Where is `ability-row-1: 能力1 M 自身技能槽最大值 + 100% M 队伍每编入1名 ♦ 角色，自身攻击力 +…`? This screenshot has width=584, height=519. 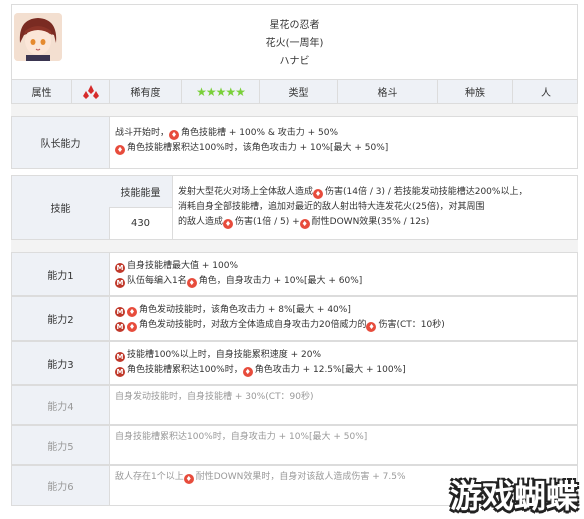 ability-row-1: 能力1 M 自身技能槽最大值 + 100% M 队伍每编入1名 ♦ 角色，自身攻击力 +… is located at coordinates (294, 274).